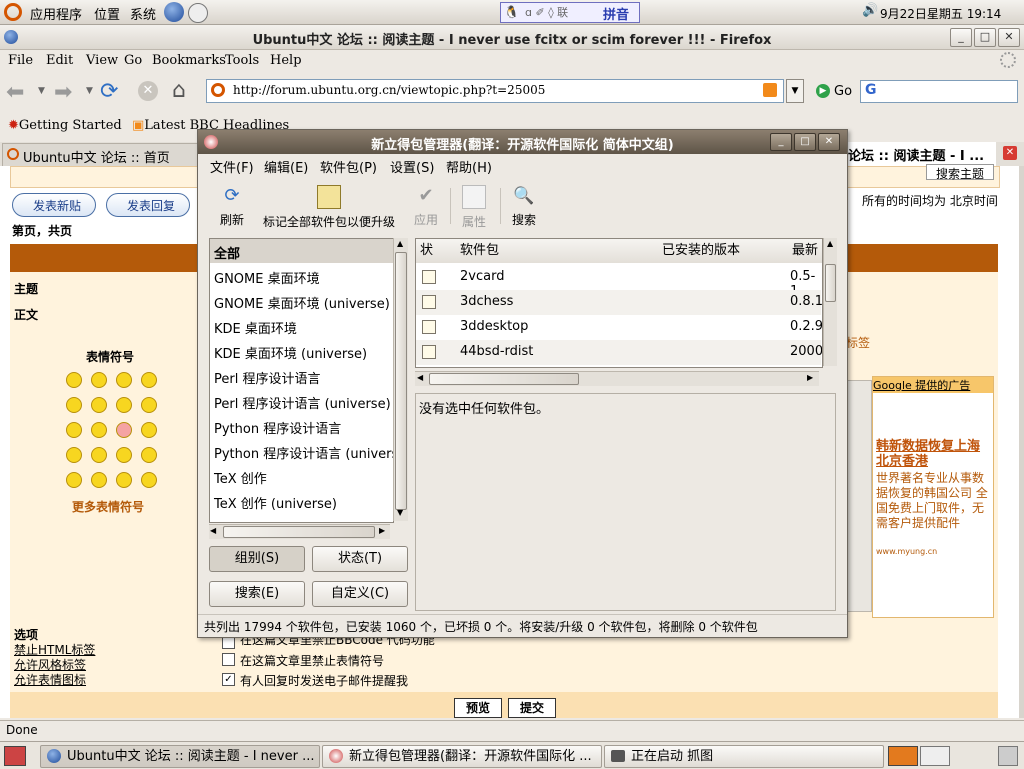 Image resolution: width=1024 pixels, height=769 pixels. What do you see at coordinates (619, 352) in the screenshot?
I see `package-row: 44bsd-rdist 20001` at bounding box center [619, 352].